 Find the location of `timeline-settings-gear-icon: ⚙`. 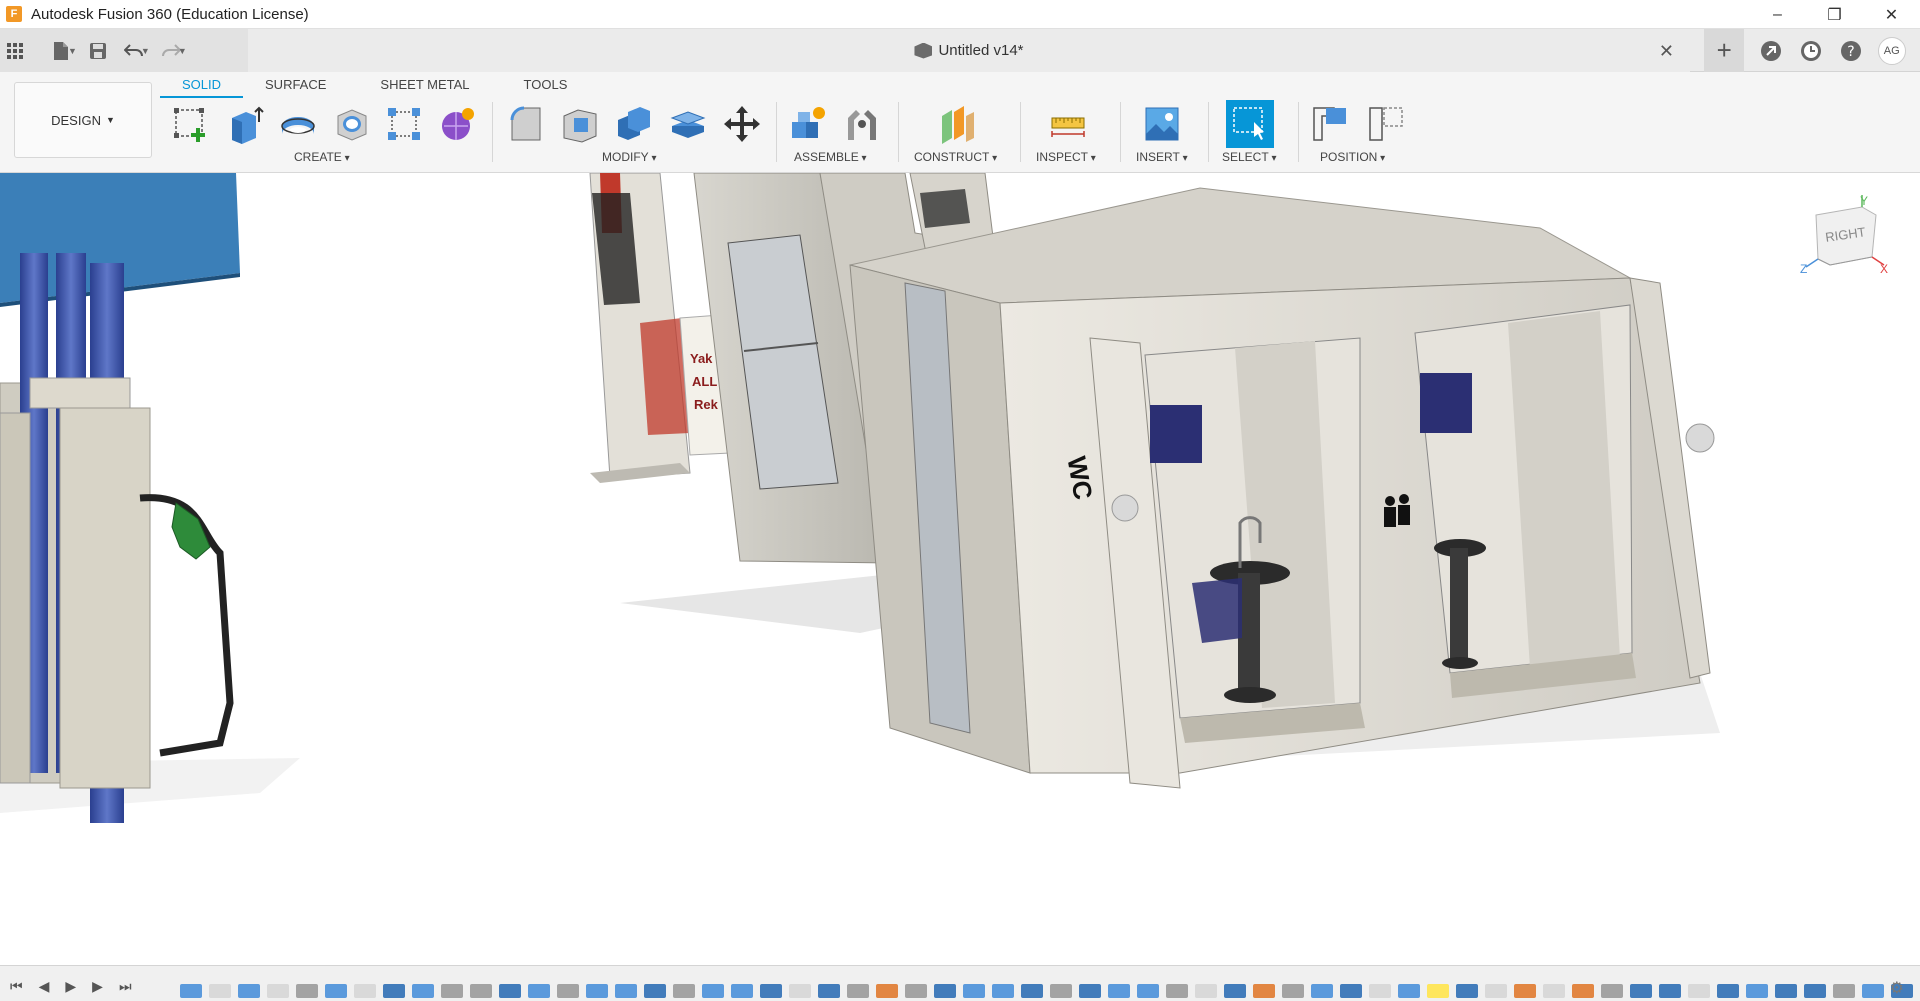

timeline-settings-gear-icon: ⚙ is located at coordinates (1897, 988).